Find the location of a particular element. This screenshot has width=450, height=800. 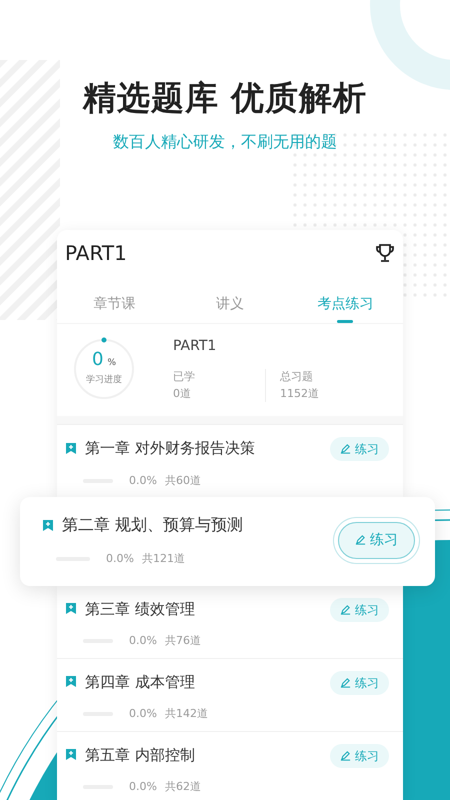

question-count: 共121道 is located at coordinates (163, 559).